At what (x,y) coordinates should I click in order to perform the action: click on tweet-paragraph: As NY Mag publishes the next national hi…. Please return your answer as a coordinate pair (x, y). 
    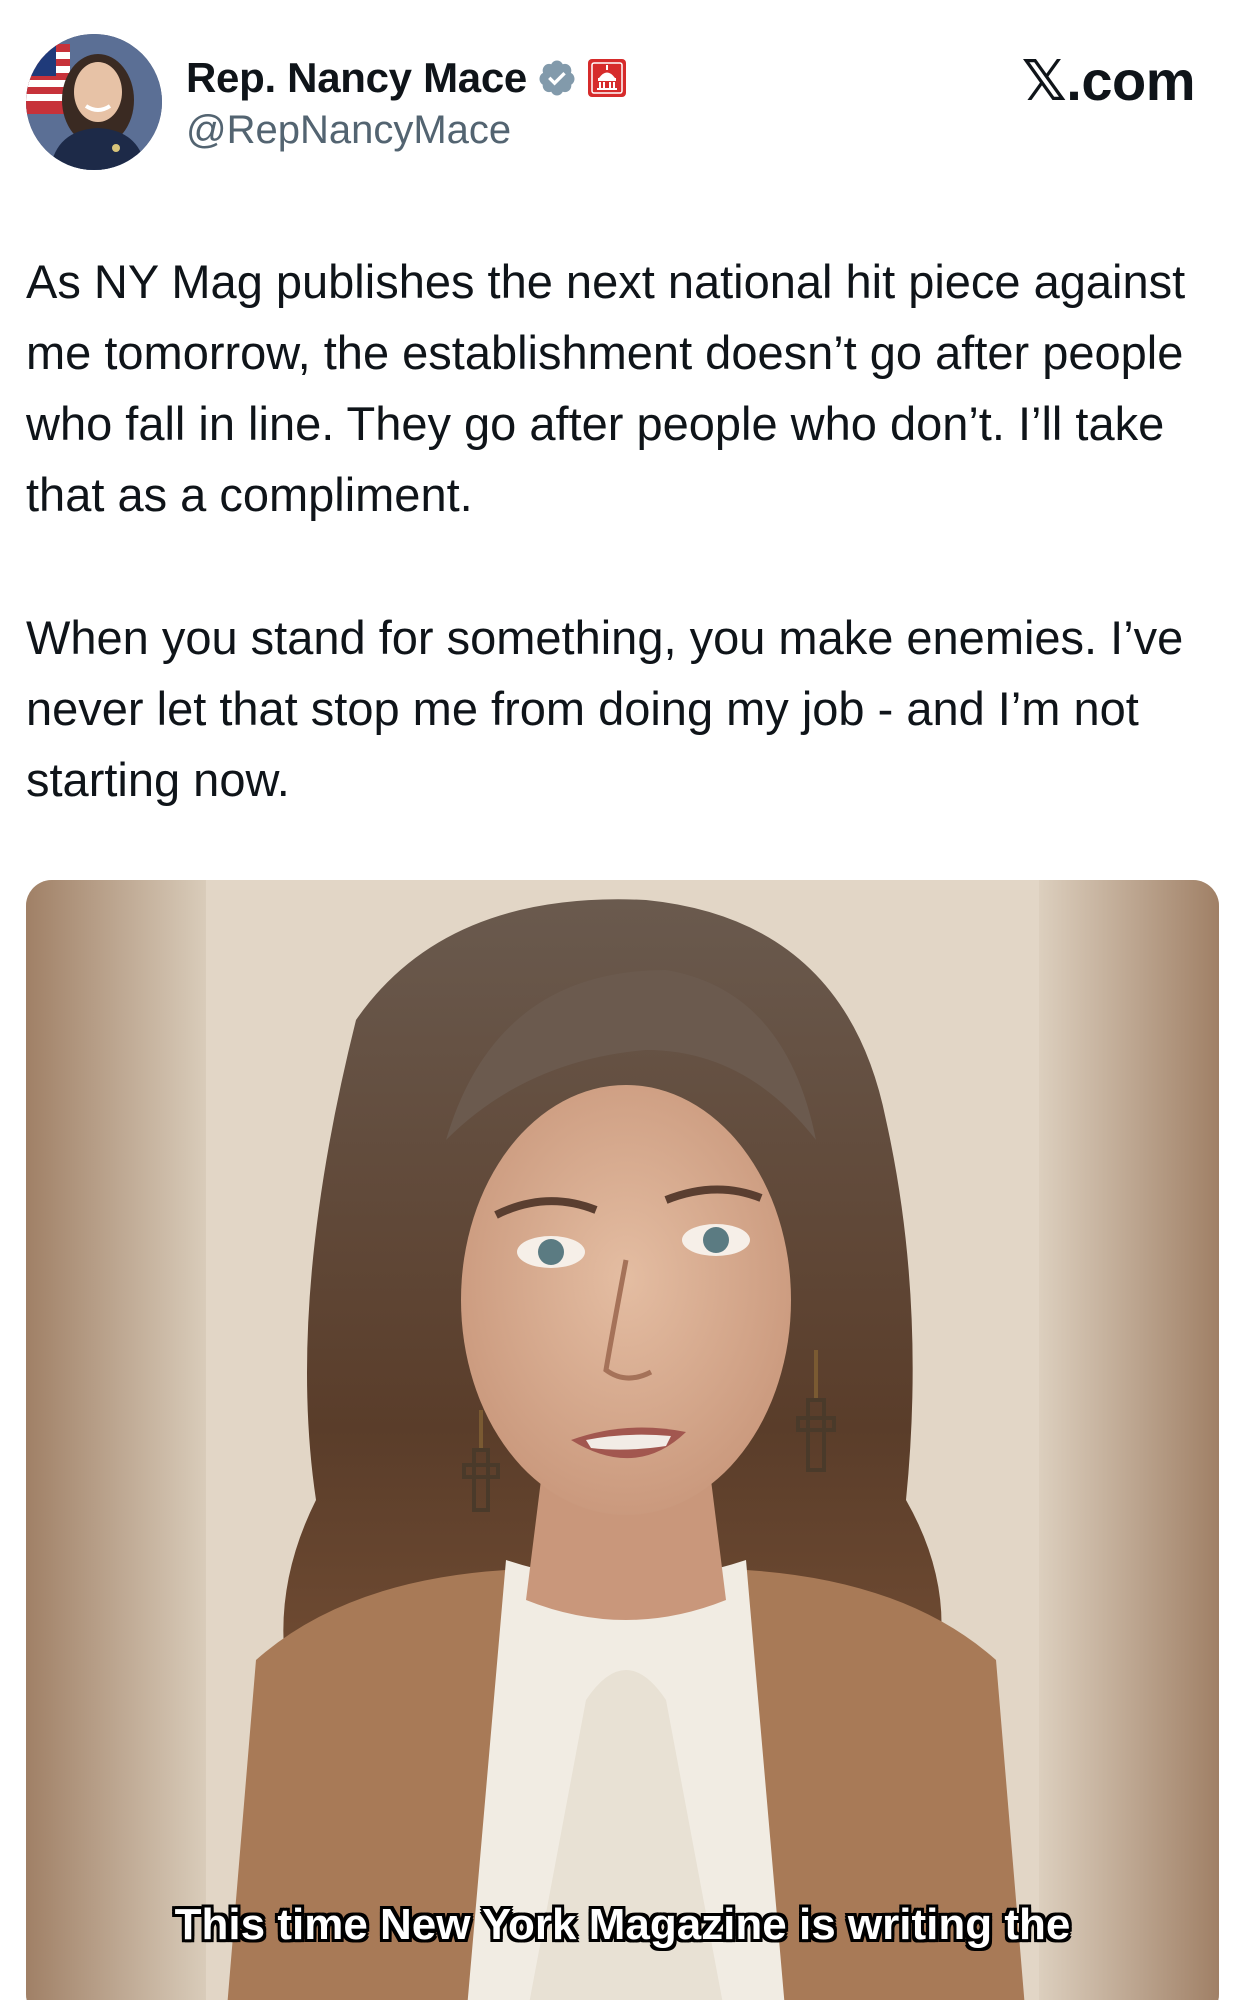
    Looking at the image, I should click on (606, 388).